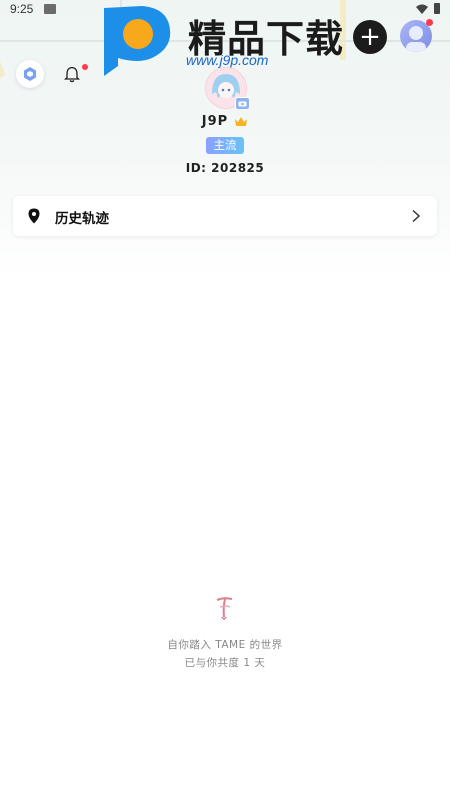  I want to click on chevron-right-icon, so click(416, 216).